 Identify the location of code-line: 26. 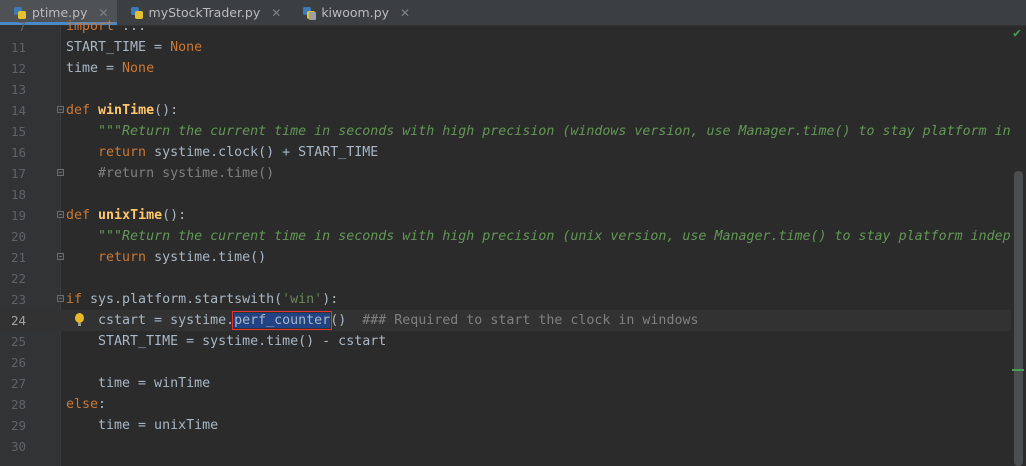
(505, 362).